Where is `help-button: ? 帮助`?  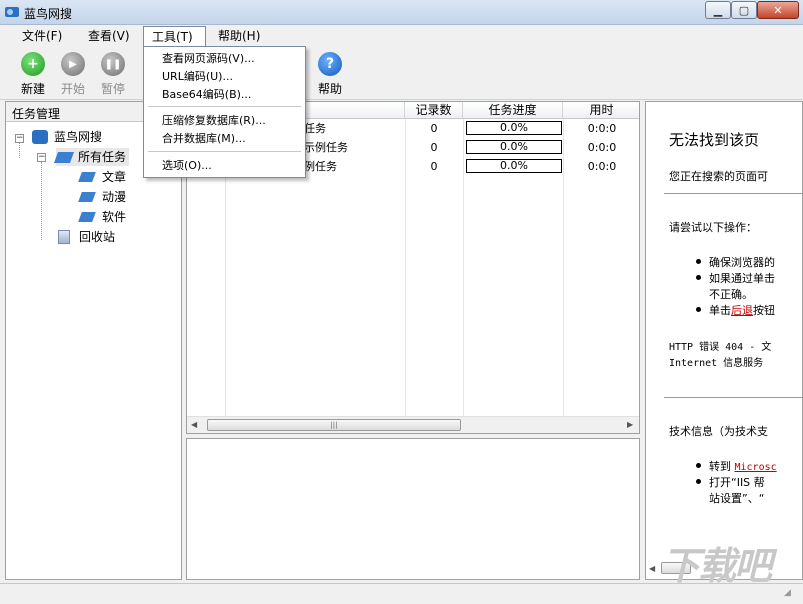 help-button: ? 帮助 is located at coordinates (330, 75).